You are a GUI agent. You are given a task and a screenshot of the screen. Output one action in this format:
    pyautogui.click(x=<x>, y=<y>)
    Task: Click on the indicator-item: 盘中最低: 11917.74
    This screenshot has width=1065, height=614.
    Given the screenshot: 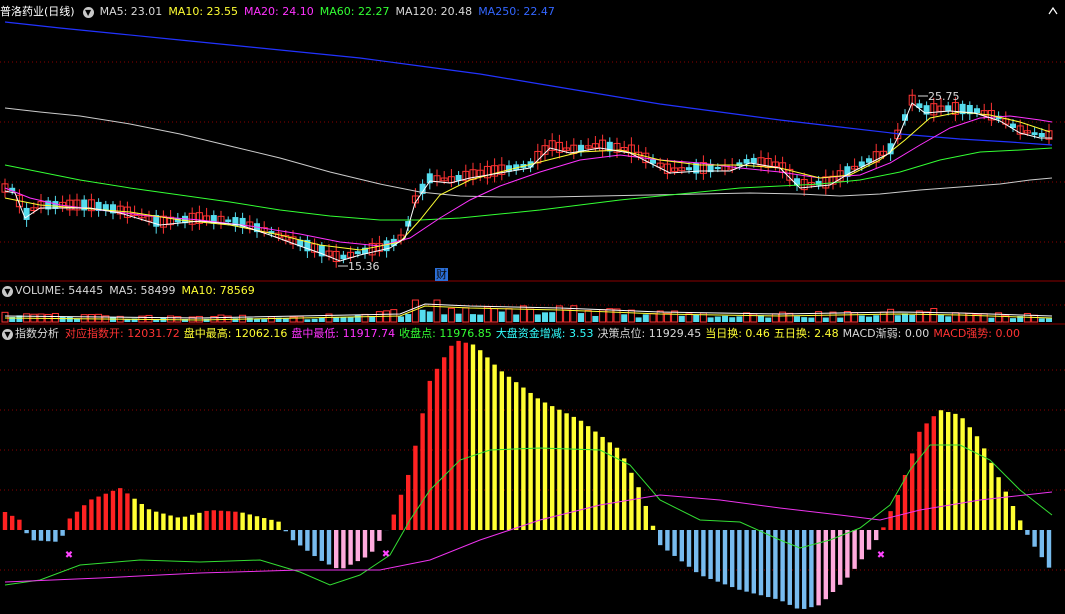 What is the action you would take?
    pyautogui.click(x=343, y=333)
    